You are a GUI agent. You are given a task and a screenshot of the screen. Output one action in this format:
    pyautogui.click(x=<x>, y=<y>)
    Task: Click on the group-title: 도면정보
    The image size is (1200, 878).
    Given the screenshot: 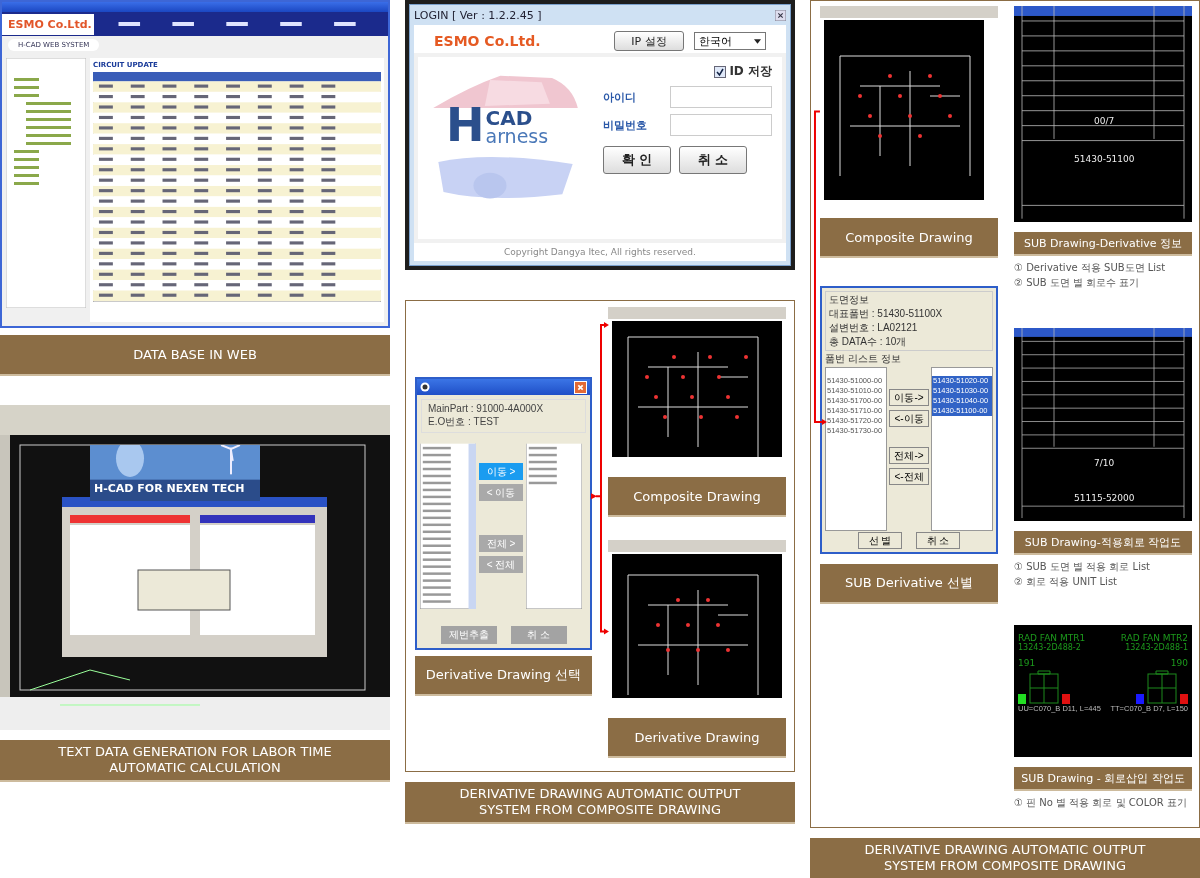 What is the action you would take?
    pyautogui.click(x=849, y=300)
    